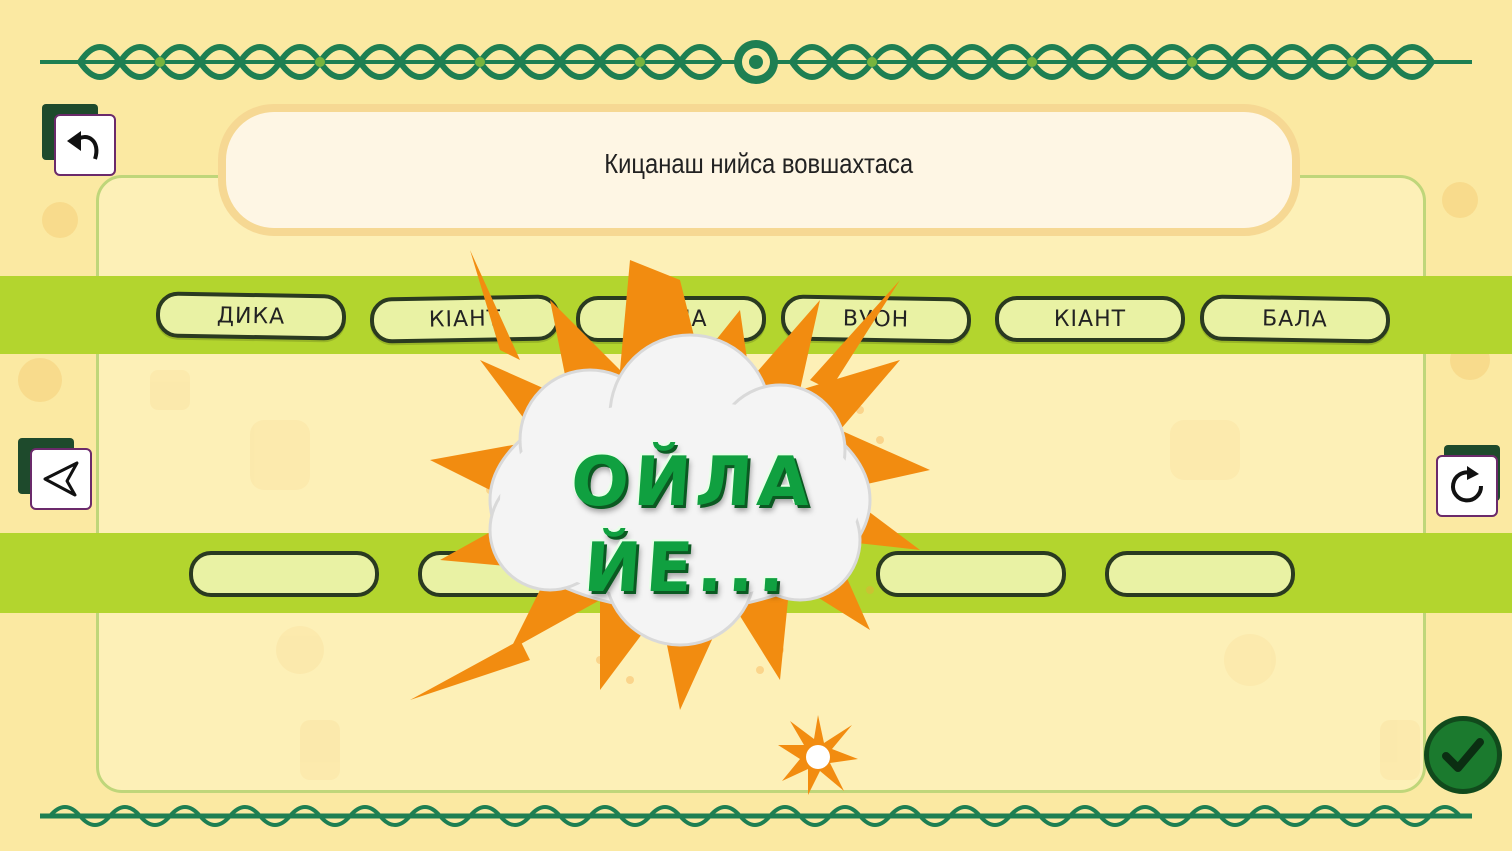  I want to click on small-burst-spark, so click(818, 755).